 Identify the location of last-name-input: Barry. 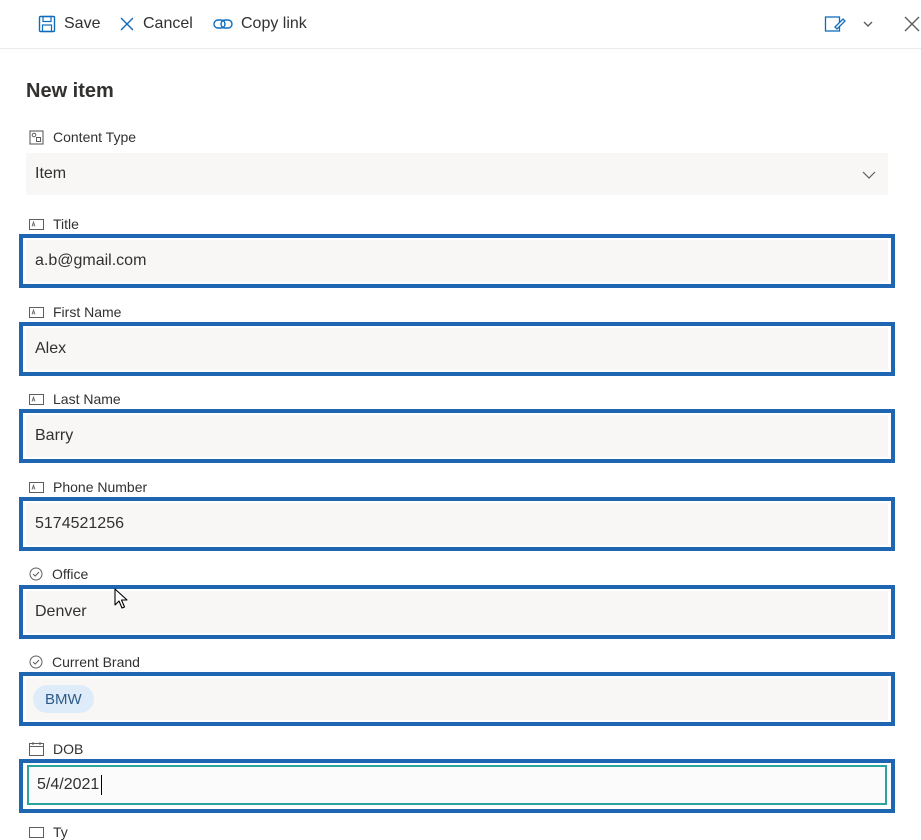
(457, 436).